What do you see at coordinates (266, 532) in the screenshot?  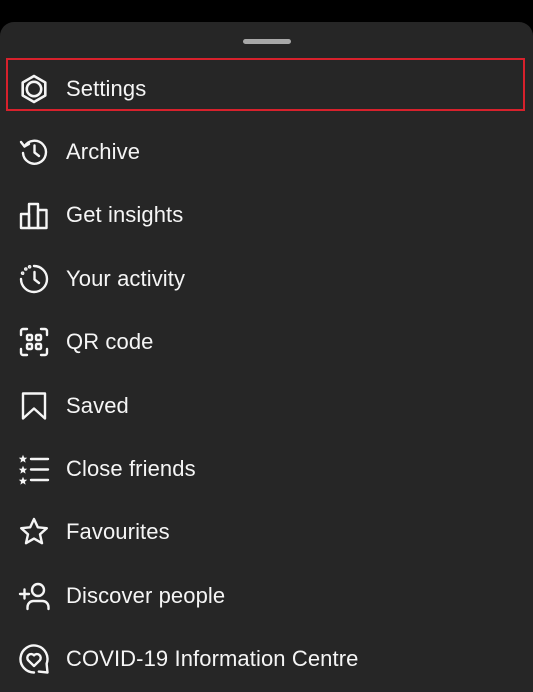 I see `menu-item-favourites: Favourites` at bounding box center [266, 532].